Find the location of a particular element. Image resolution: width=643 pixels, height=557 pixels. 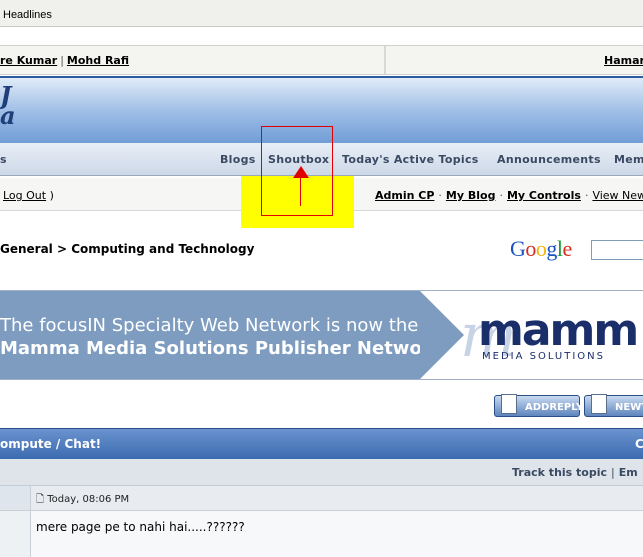

thread-title: ompute / Chat! is located at coordinates (51, 444).